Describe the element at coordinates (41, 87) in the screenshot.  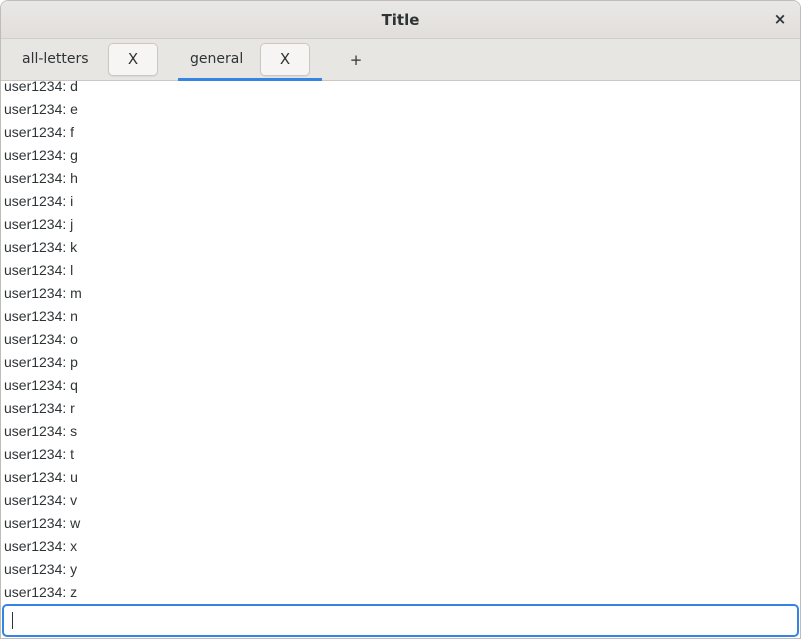
I see `message-item: user1234: d` at that location.